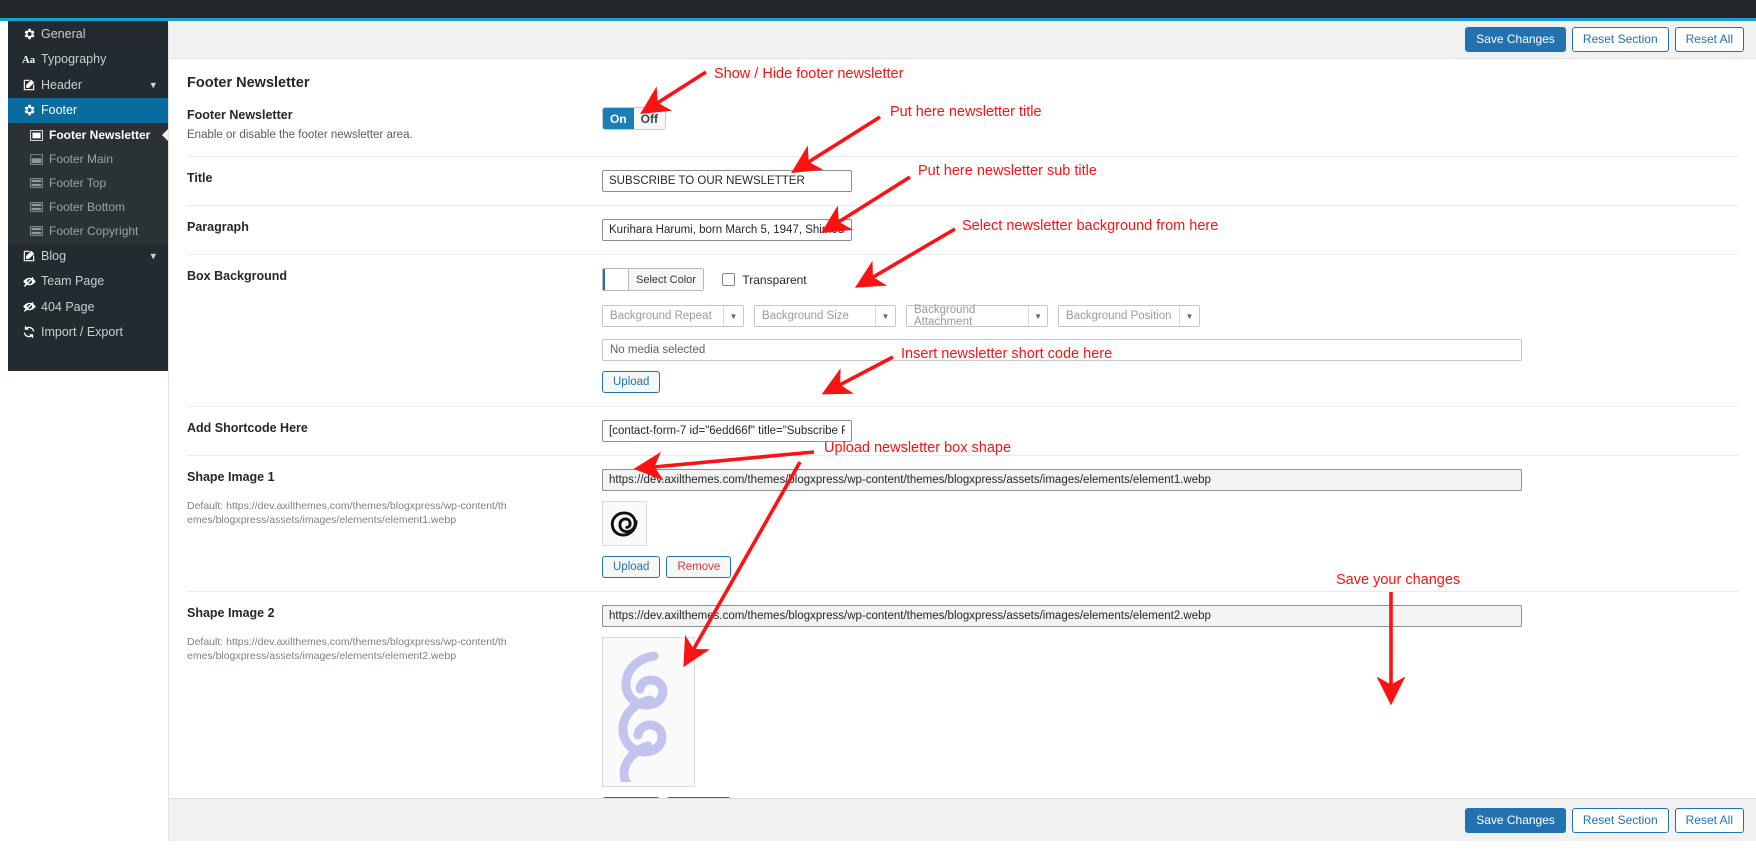 This screenshot has width=1756, height=861. Describe the element at coordinates (727, 230) in the screenshot. I see `paragraph-input` at that location.